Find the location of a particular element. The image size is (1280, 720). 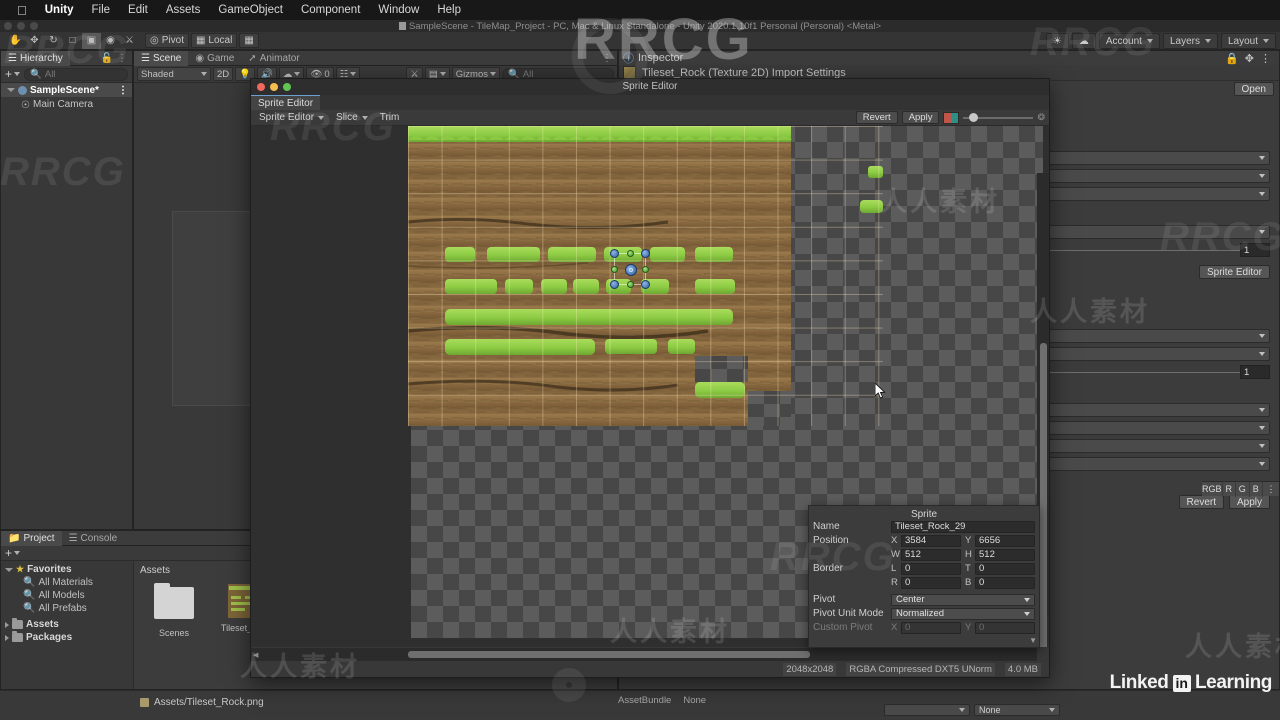

maximize-icon is located at coordinates (287, 87).